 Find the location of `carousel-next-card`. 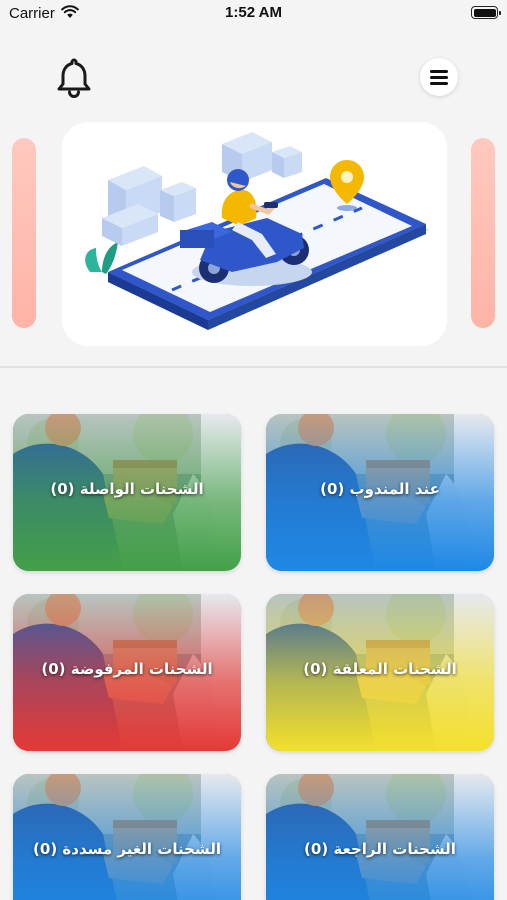

carousel-next-card is located at coordinates (483, 233).